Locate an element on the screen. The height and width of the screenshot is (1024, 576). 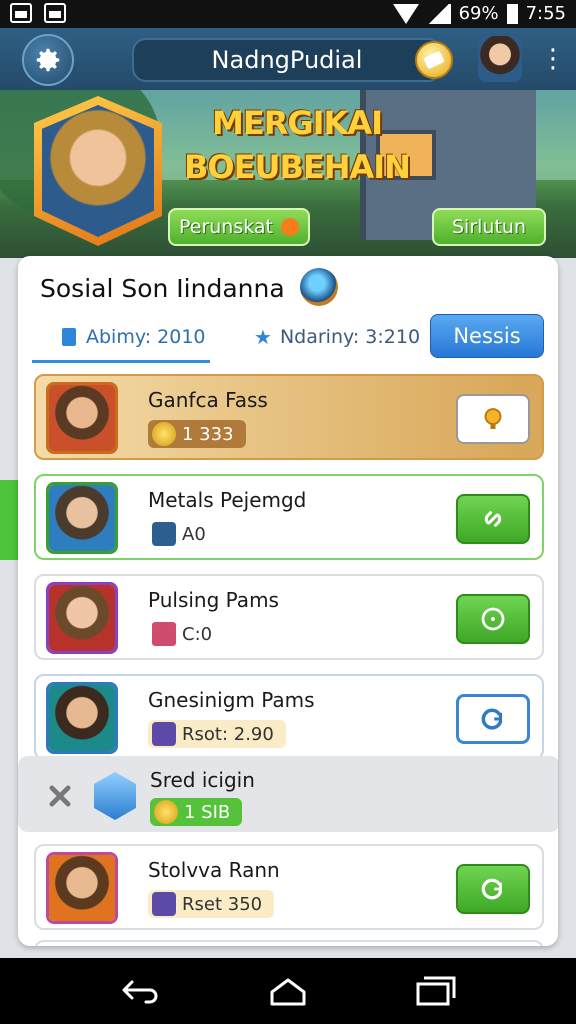
wifi-icon is located at coordinates (405, 13).